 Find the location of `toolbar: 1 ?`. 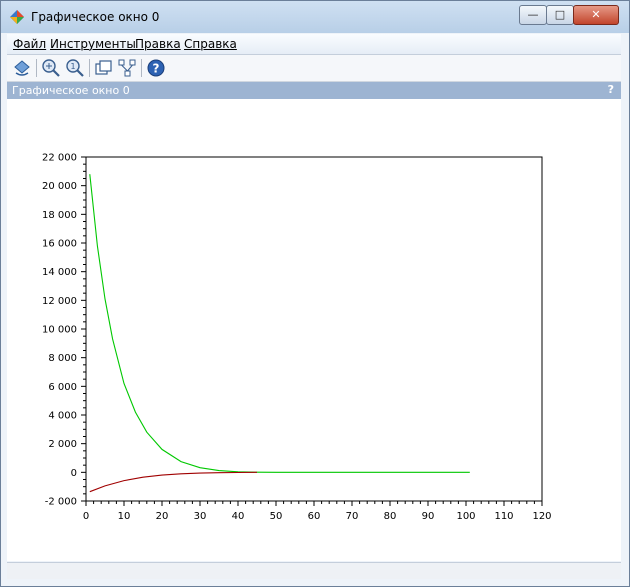

toolbar: 1 ? is located at coordinates (314, 68).